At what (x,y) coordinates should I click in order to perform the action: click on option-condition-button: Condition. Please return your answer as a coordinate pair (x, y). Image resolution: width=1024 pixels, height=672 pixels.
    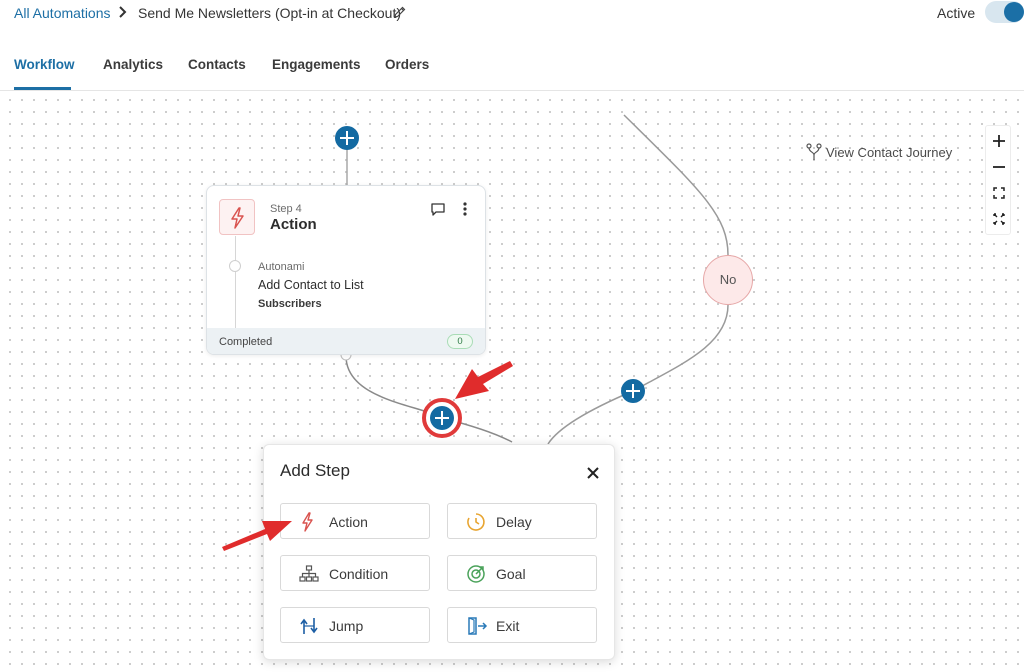
    Looking at the image, I should click on (355, 573).